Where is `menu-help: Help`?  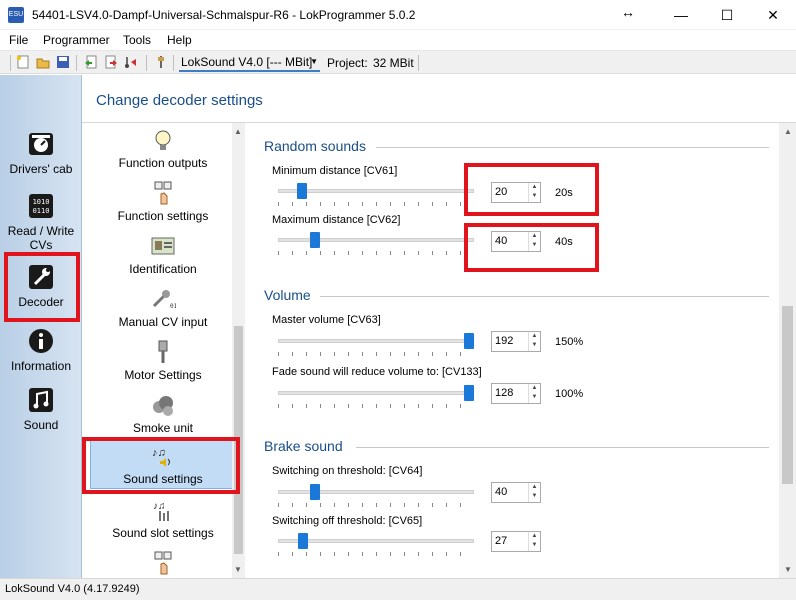 menu-help: Help is located at coordinates (179, 40).